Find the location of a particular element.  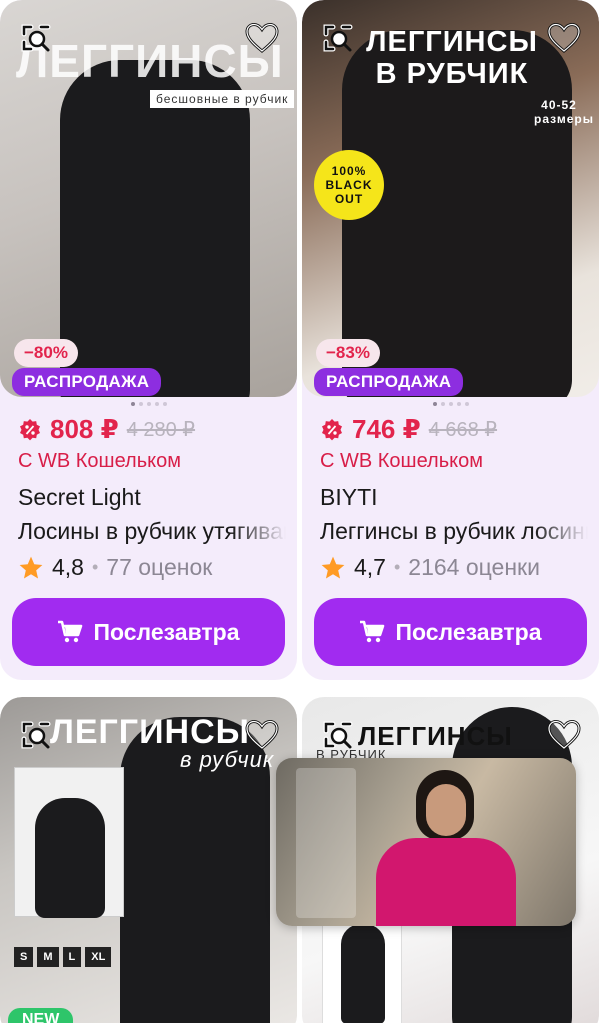

size-chip: L is located at coordinates (72, 957).